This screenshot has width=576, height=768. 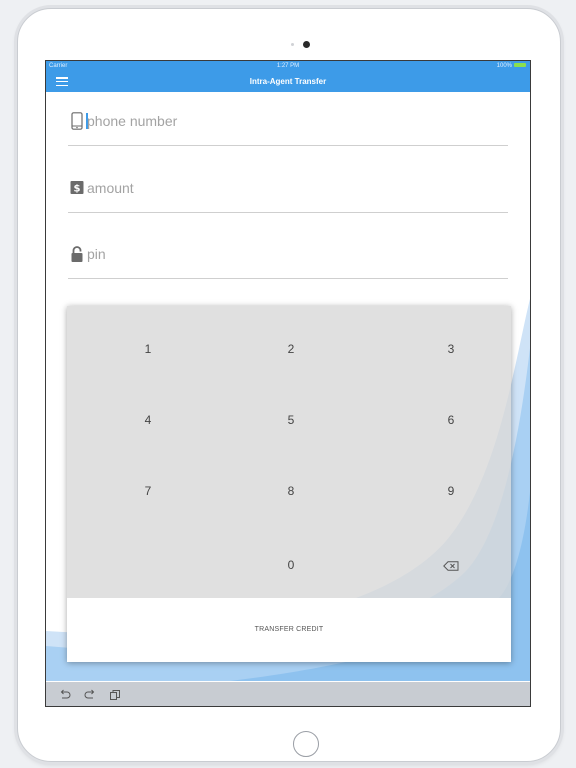 I want to click on mobile-phone-icon, so click(x=77, y=121).